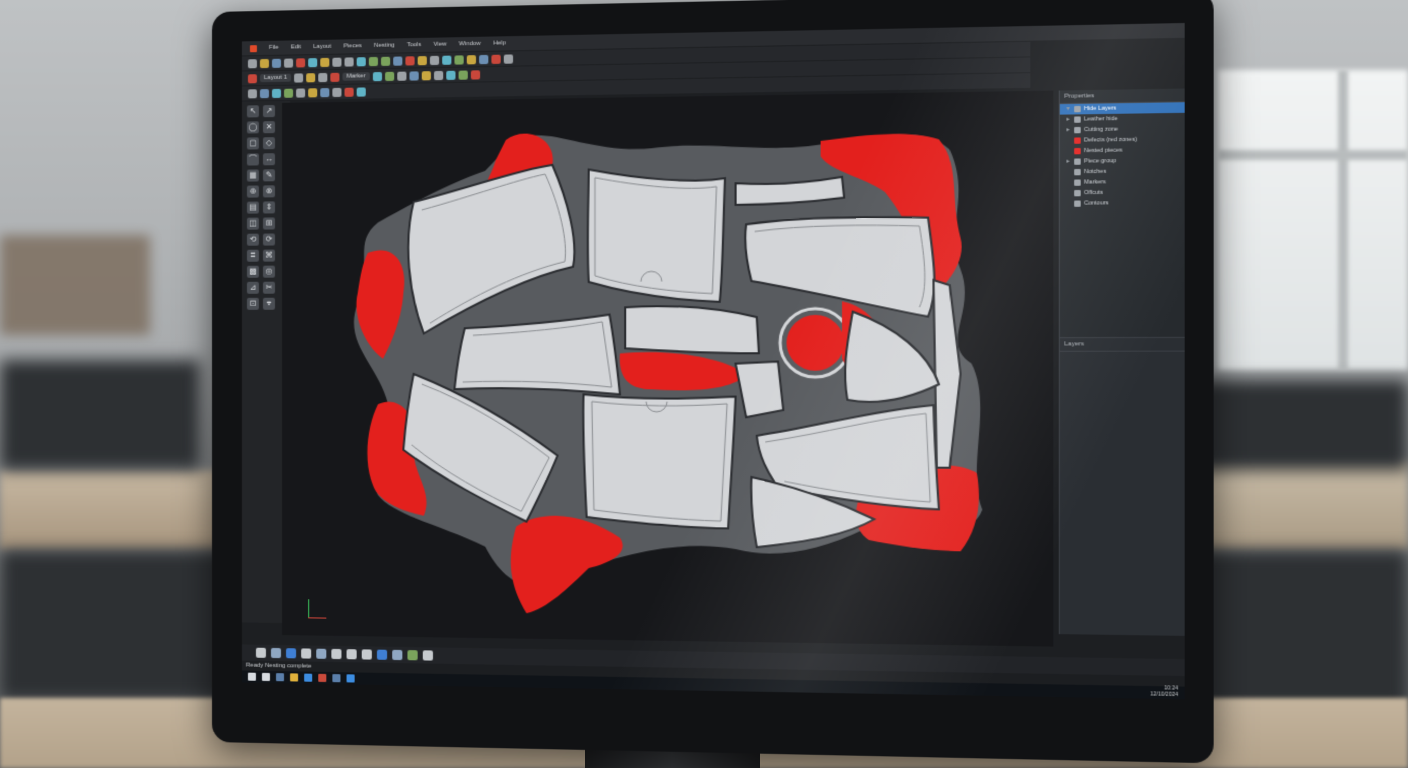  Describe the element at coordinates (325, 62) in the screenshot. I see `paste-icon` at that location.